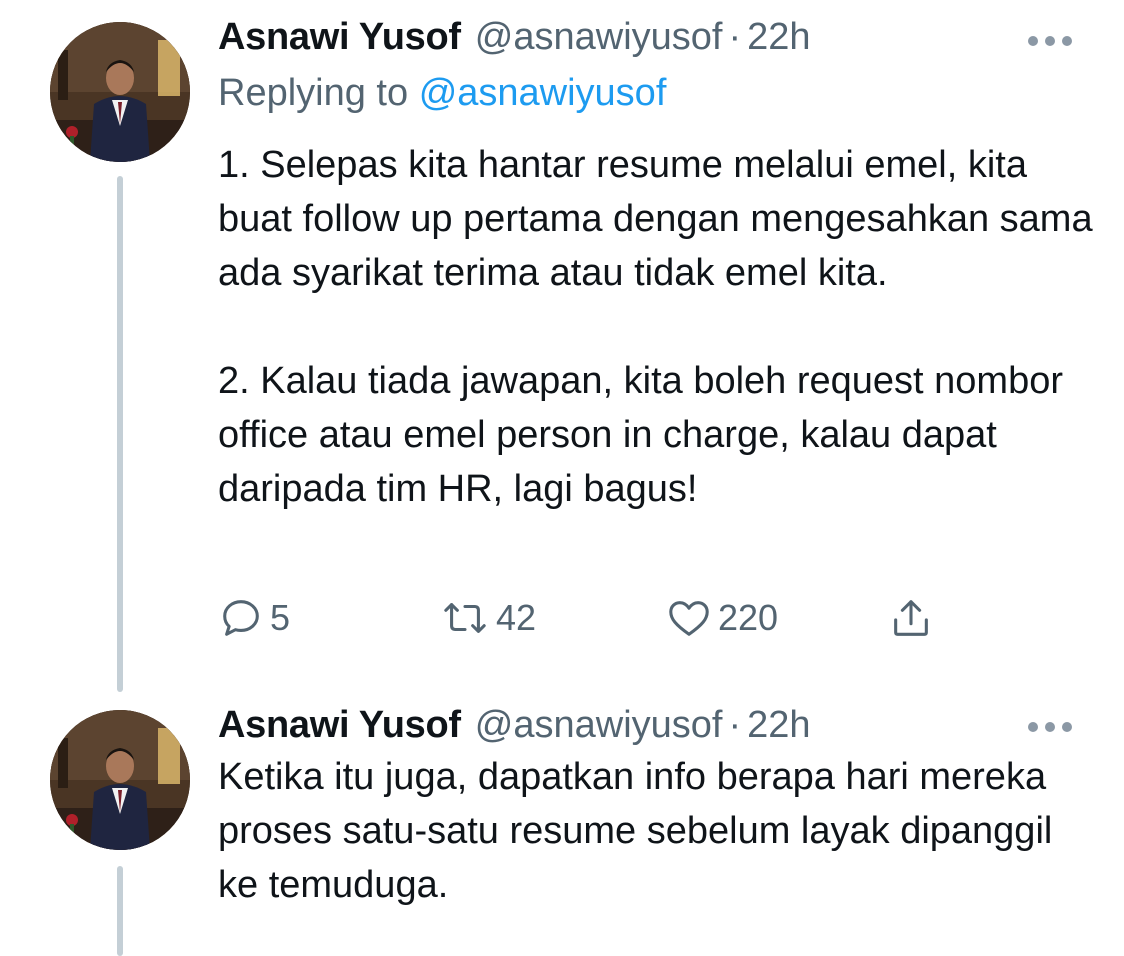  What do you see at coordinates (588, 618) in the screenshot?
I see `tweet-actions: 5 42 220` at bounding box center [588, 618].